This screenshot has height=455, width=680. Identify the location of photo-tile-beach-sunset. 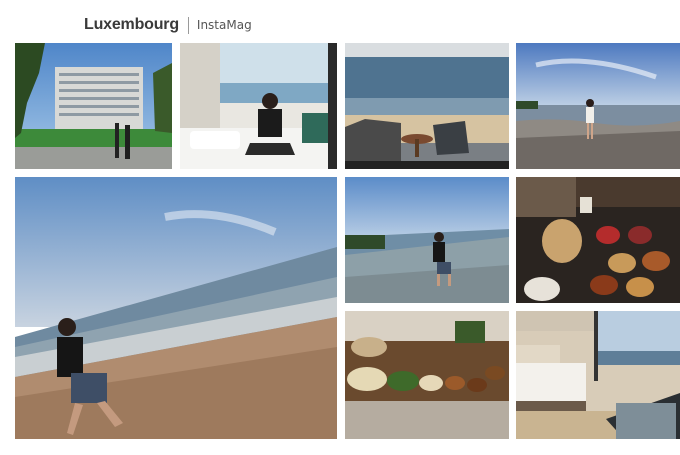
(598, 106).